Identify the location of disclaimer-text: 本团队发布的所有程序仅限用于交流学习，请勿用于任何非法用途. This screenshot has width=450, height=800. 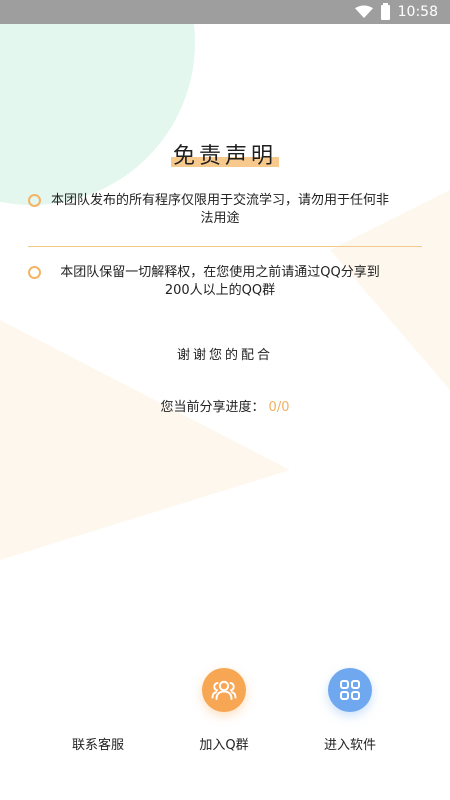
(219, 209).